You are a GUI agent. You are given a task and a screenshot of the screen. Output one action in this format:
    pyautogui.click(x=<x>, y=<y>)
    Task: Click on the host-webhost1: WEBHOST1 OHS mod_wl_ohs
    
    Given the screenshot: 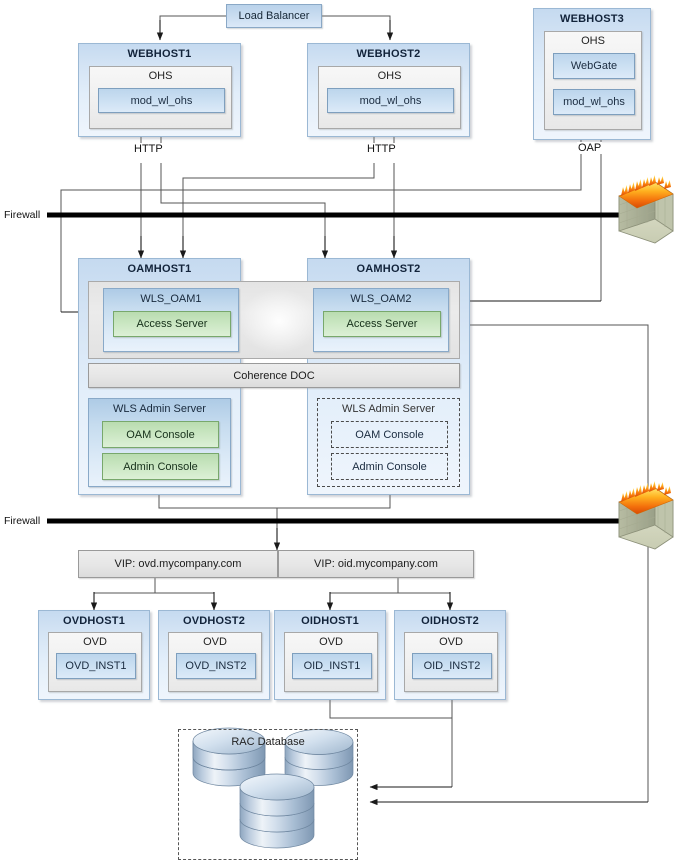 What is the action you would take?
    pyautogui.click(x=159, y=90)
    